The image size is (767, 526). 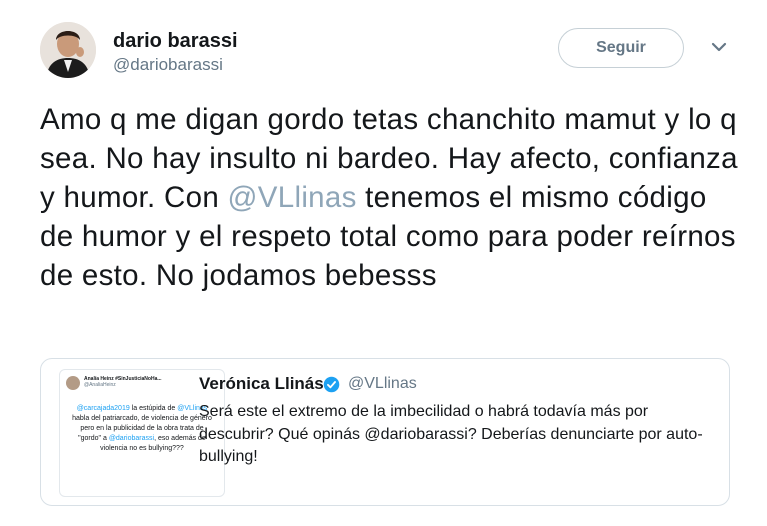 I want to click on tweet-header: dario barassi @dariobarassi Seguir, so click(x=403, y=52).